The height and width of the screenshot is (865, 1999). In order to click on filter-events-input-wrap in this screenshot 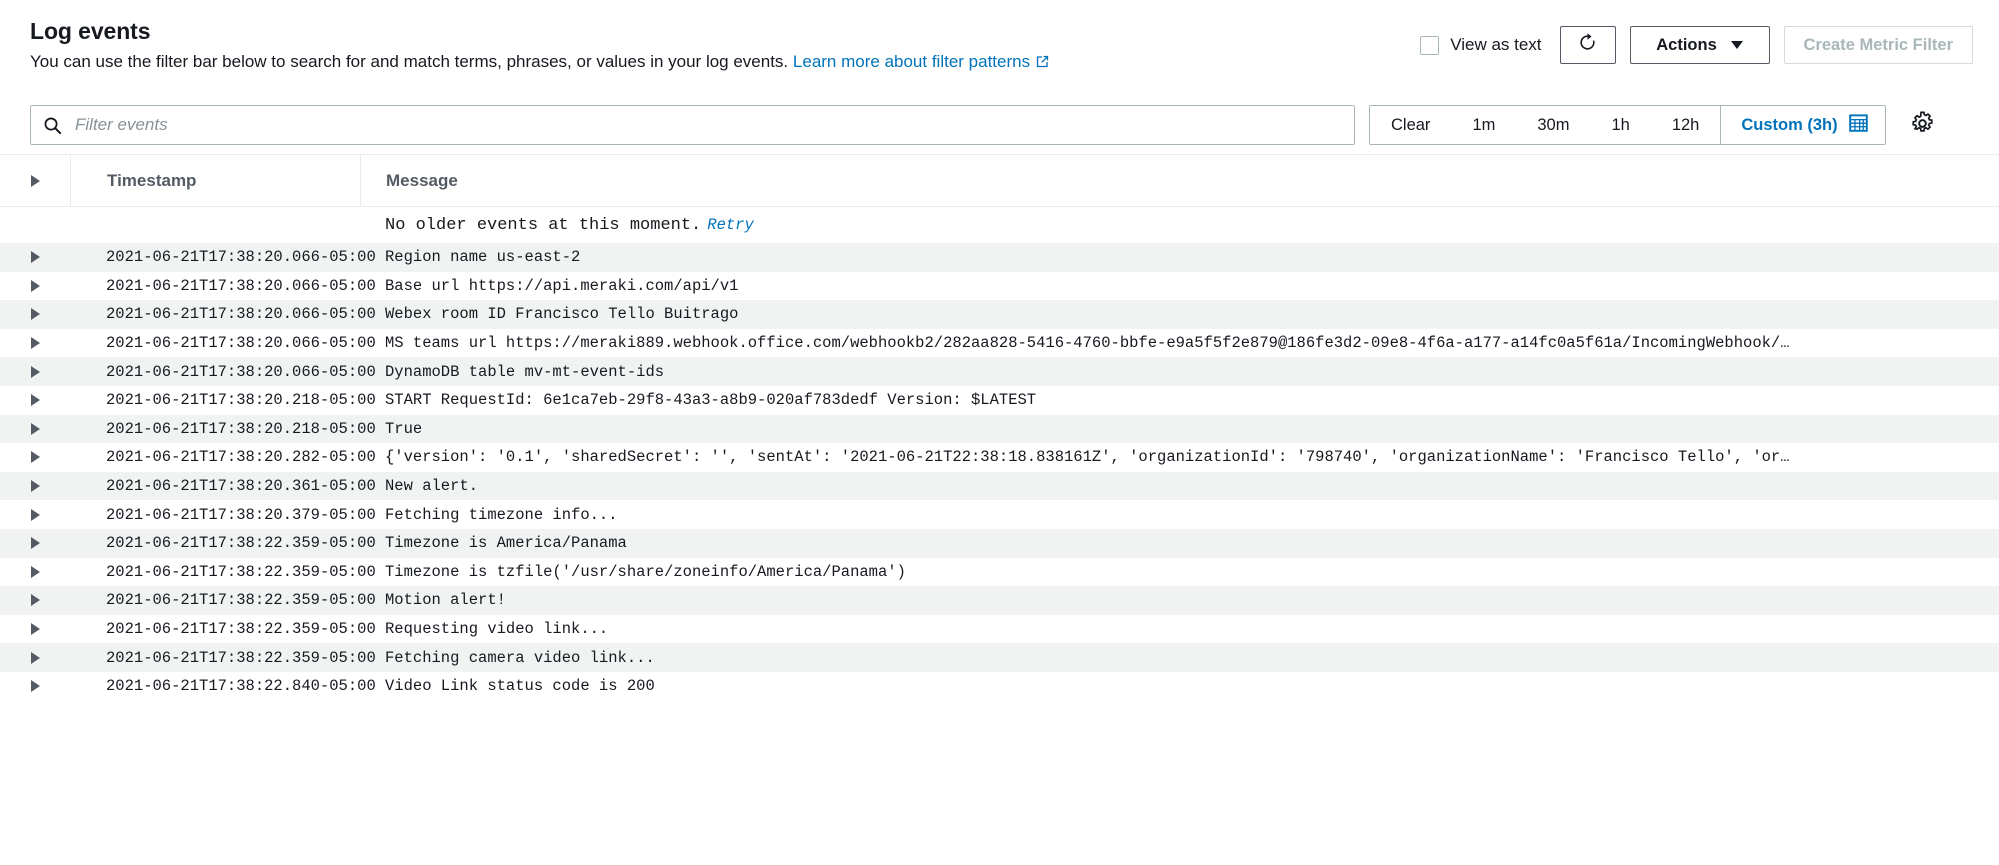, I will do `click(692, 125)`.